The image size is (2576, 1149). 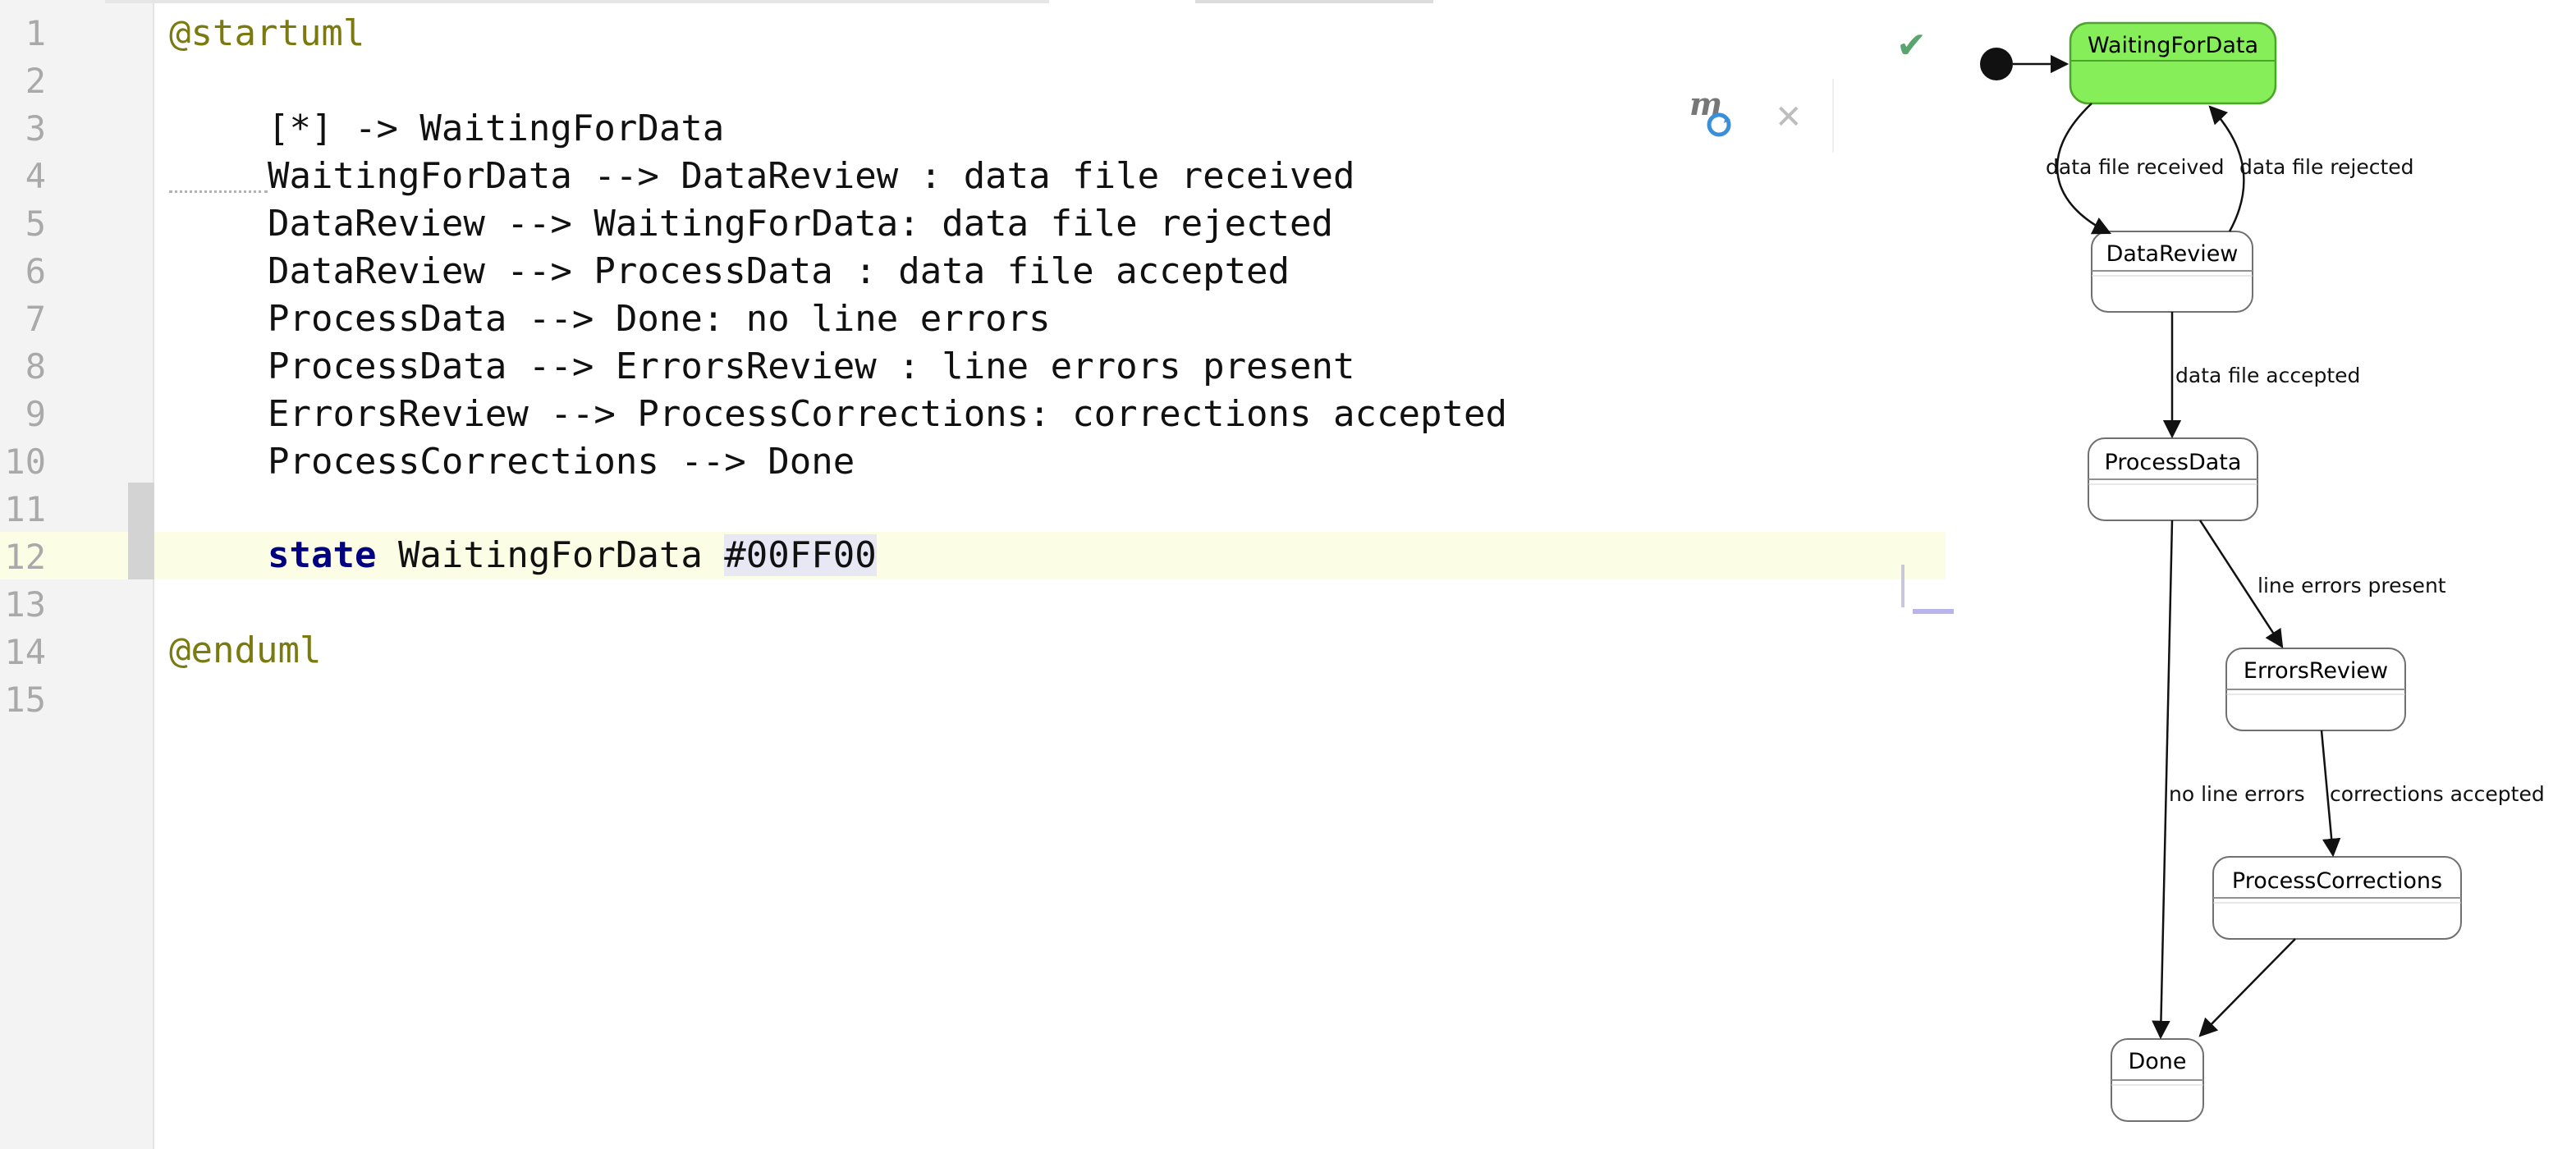 What do you see at coordinates (1934, 611) in the screenshot?
I see `text-cursor-underline` at bounding box center [1934, 611].